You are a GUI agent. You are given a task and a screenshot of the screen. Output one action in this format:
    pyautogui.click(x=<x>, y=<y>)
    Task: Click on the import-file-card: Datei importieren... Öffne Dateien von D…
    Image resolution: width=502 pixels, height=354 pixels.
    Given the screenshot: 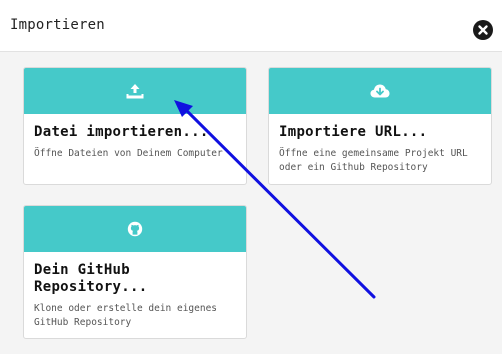 What is the action you would take?
    pyautogui.click(x=135, y=126)
    